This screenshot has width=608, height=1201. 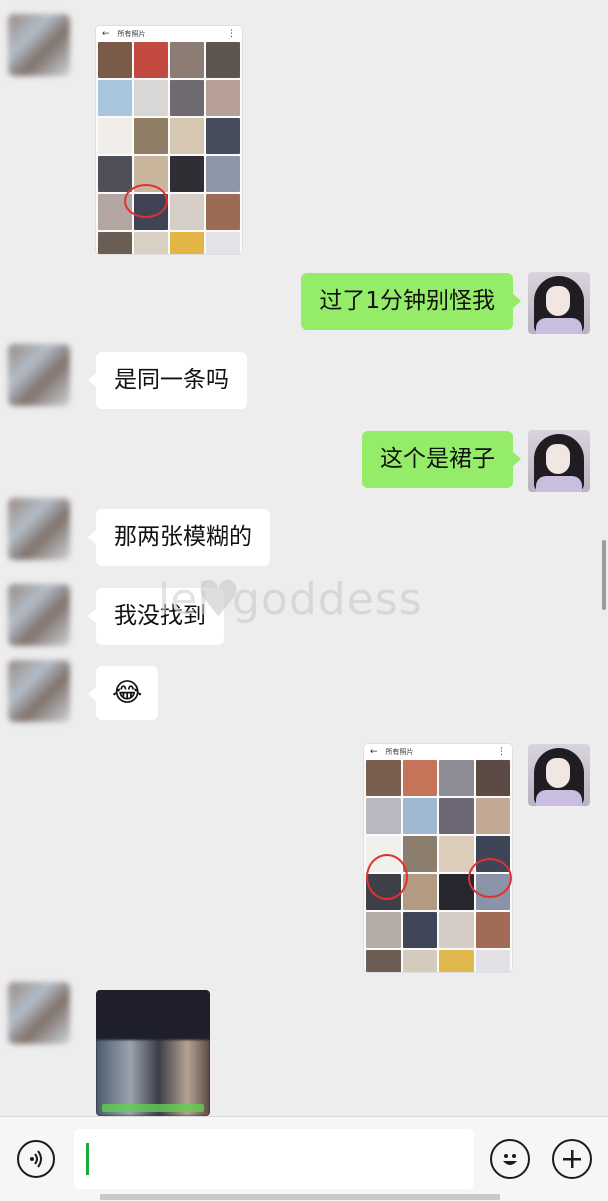 I want to click on message-bubble-outgoing: 这个是裙子, so click(x=441, y=459).